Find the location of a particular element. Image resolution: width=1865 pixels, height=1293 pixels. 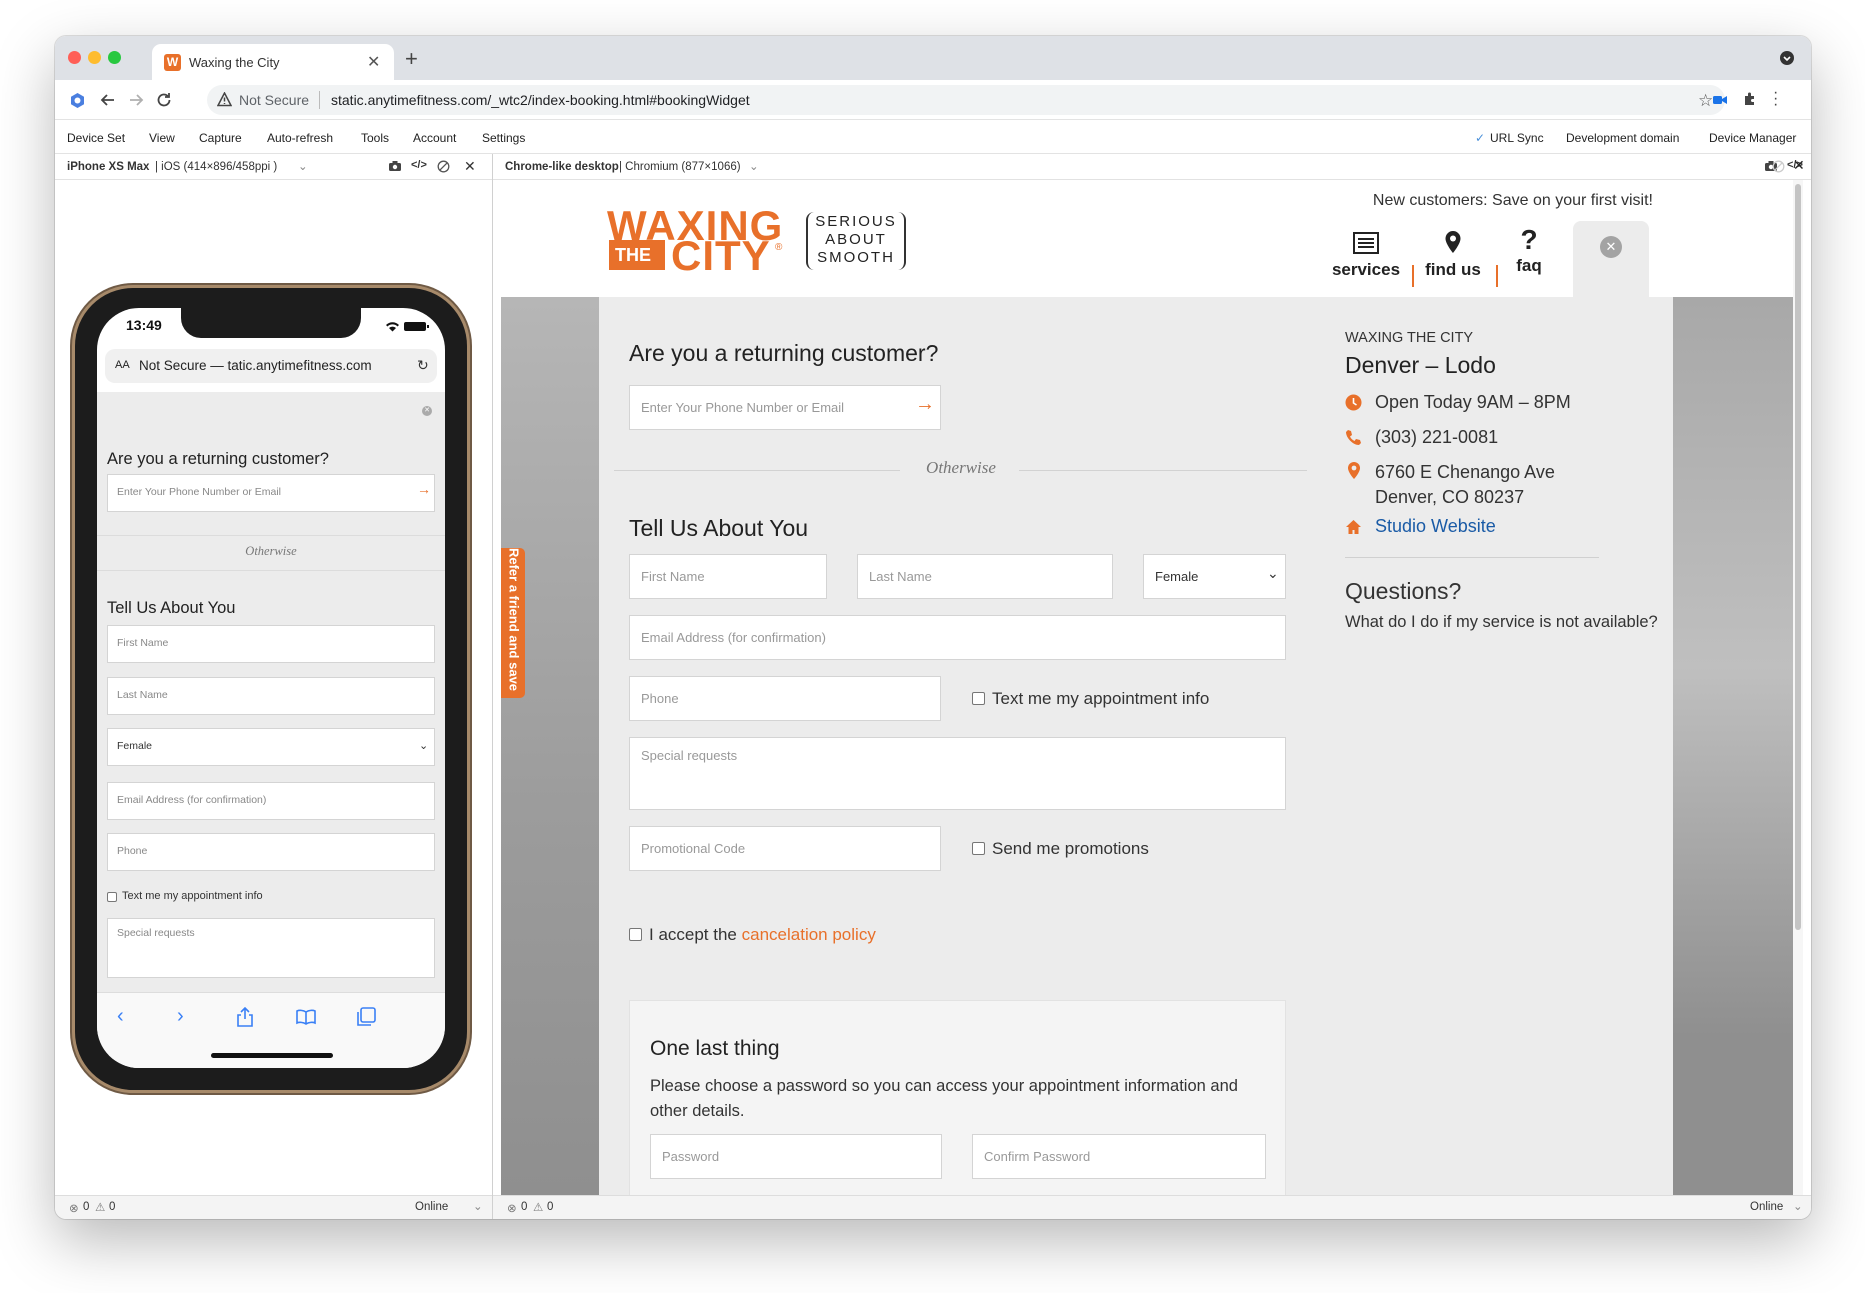

refer-friend-tab: Refer a friend and save is located at coordinates (513, 623).